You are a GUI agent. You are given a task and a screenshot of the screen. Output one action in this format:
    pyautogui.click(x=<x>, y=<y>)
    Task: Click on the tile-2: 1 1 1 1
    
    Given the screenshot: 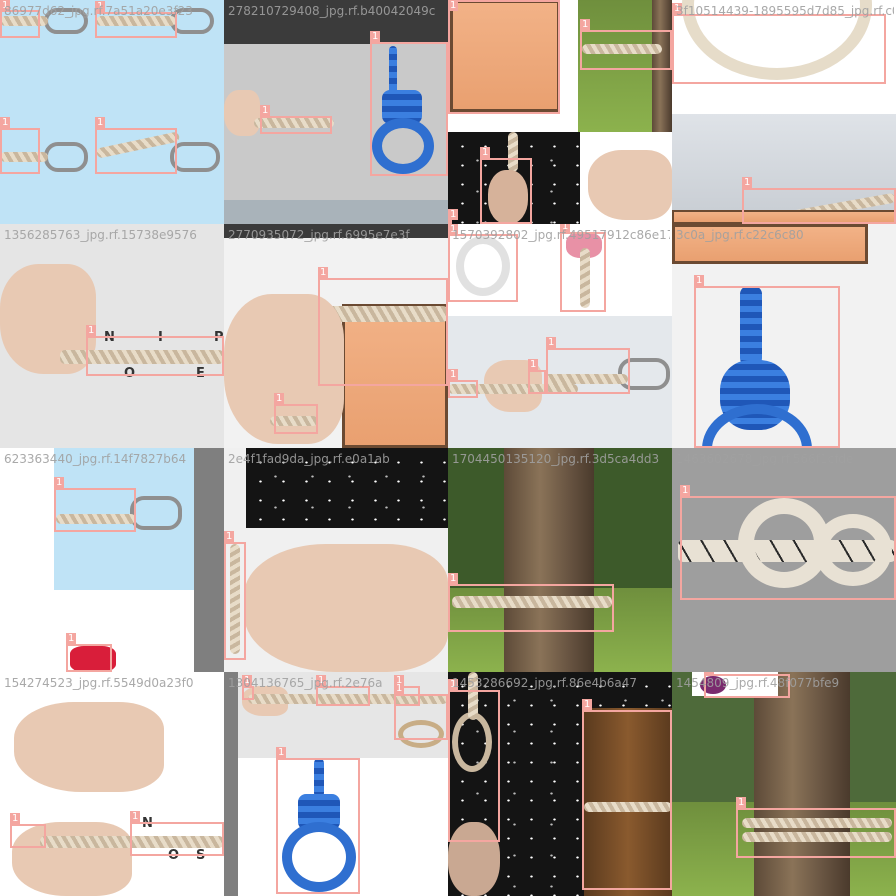 What is the action you would take?
    pyautogui.click(x=560, y=112)
    